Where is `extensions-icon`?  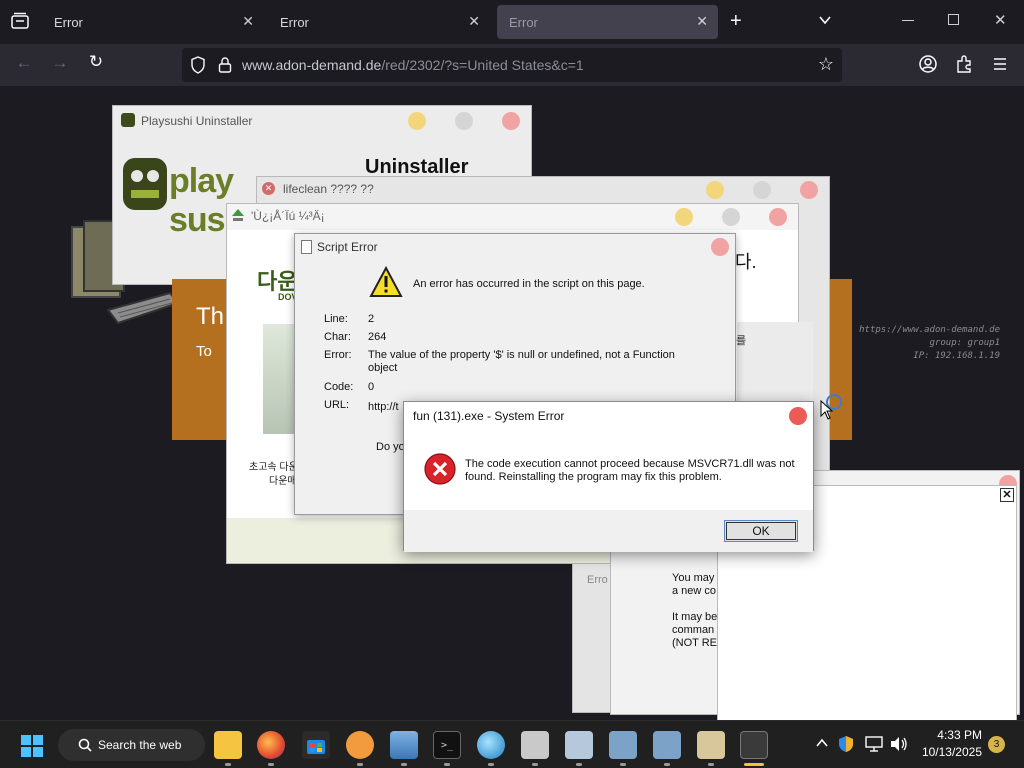
extensions-icon is located at coordinates (964, 65).